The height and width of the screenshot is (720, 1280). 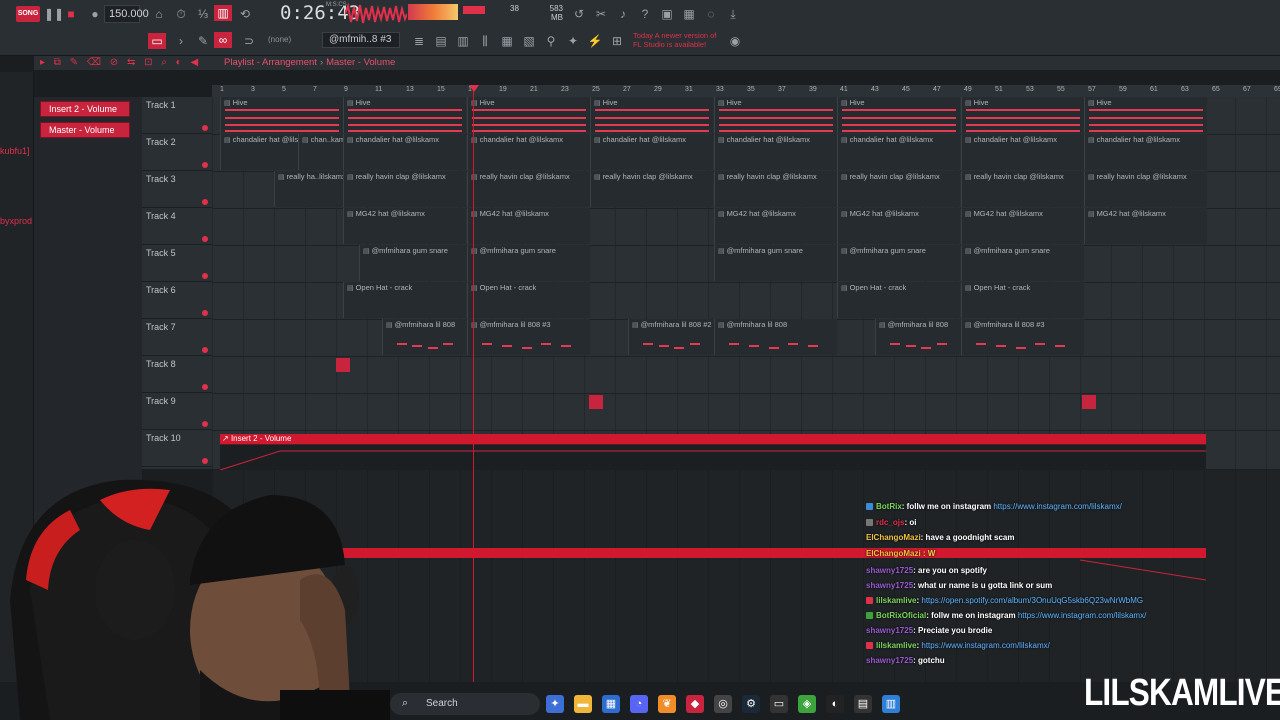 I want to click on countdown-icon: ⅓, so click(x=203, y=14).